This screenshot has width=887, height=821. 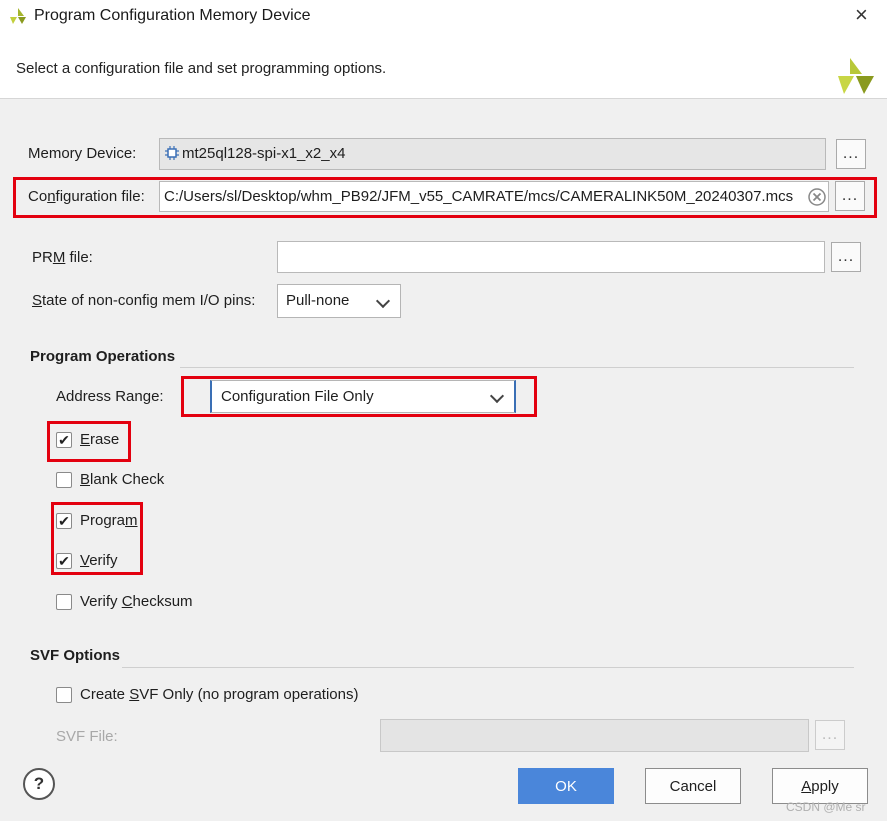 I want to click on address-range-dropdown: Configuration File Only, so click(x=363, y=396).